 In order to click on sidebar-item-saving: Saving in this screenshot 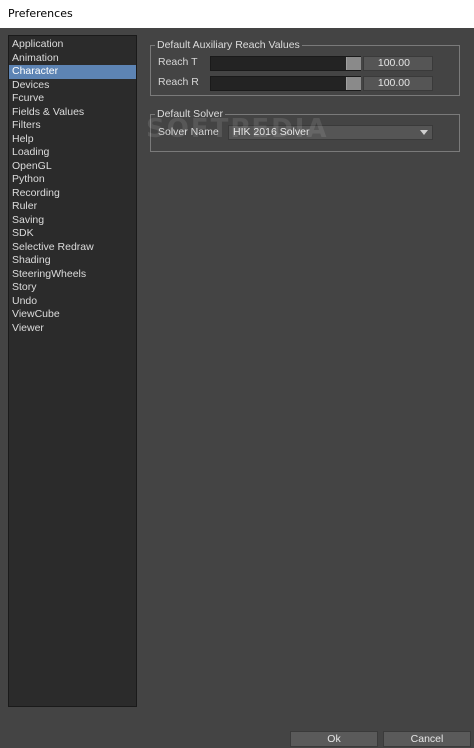, I will do `click(72, 221)`.